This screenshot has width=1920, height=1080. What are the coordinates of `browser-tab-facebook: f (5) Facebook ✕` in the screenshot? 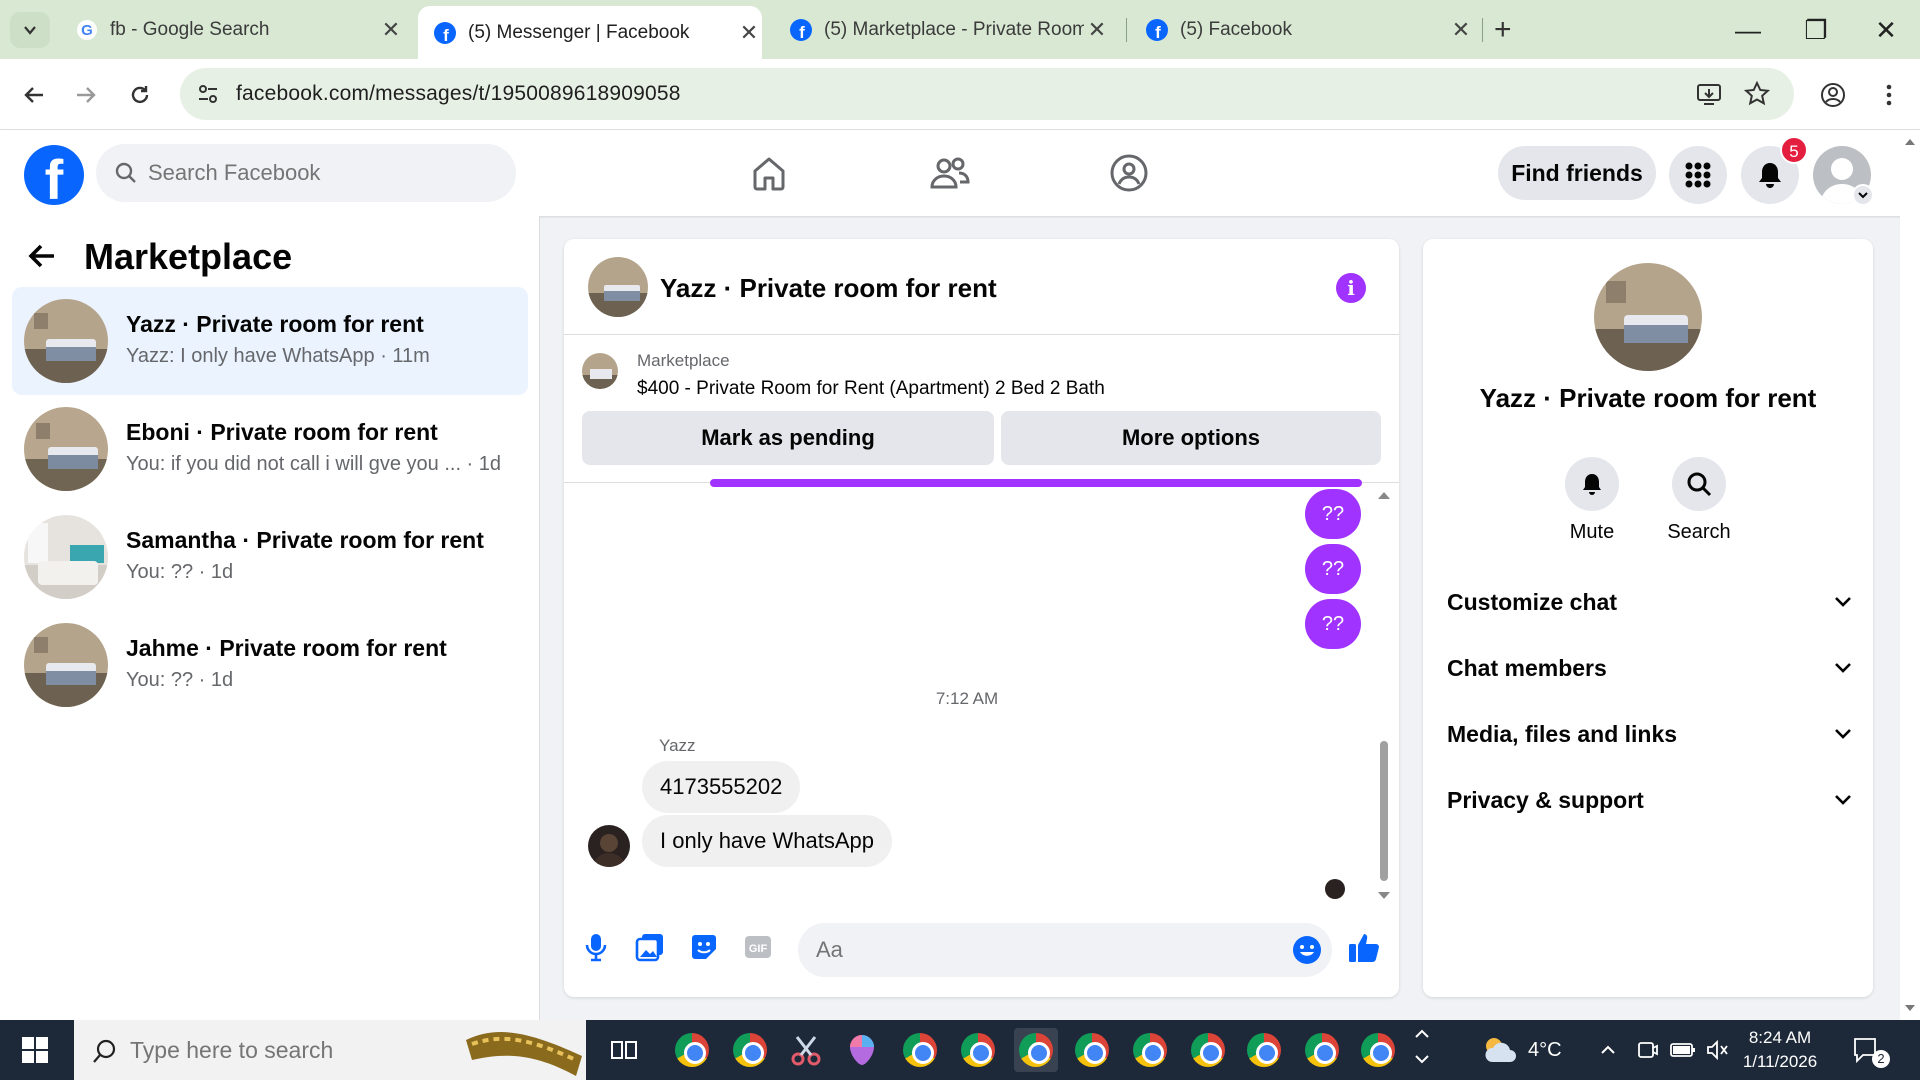 It's located at (1302, 30).